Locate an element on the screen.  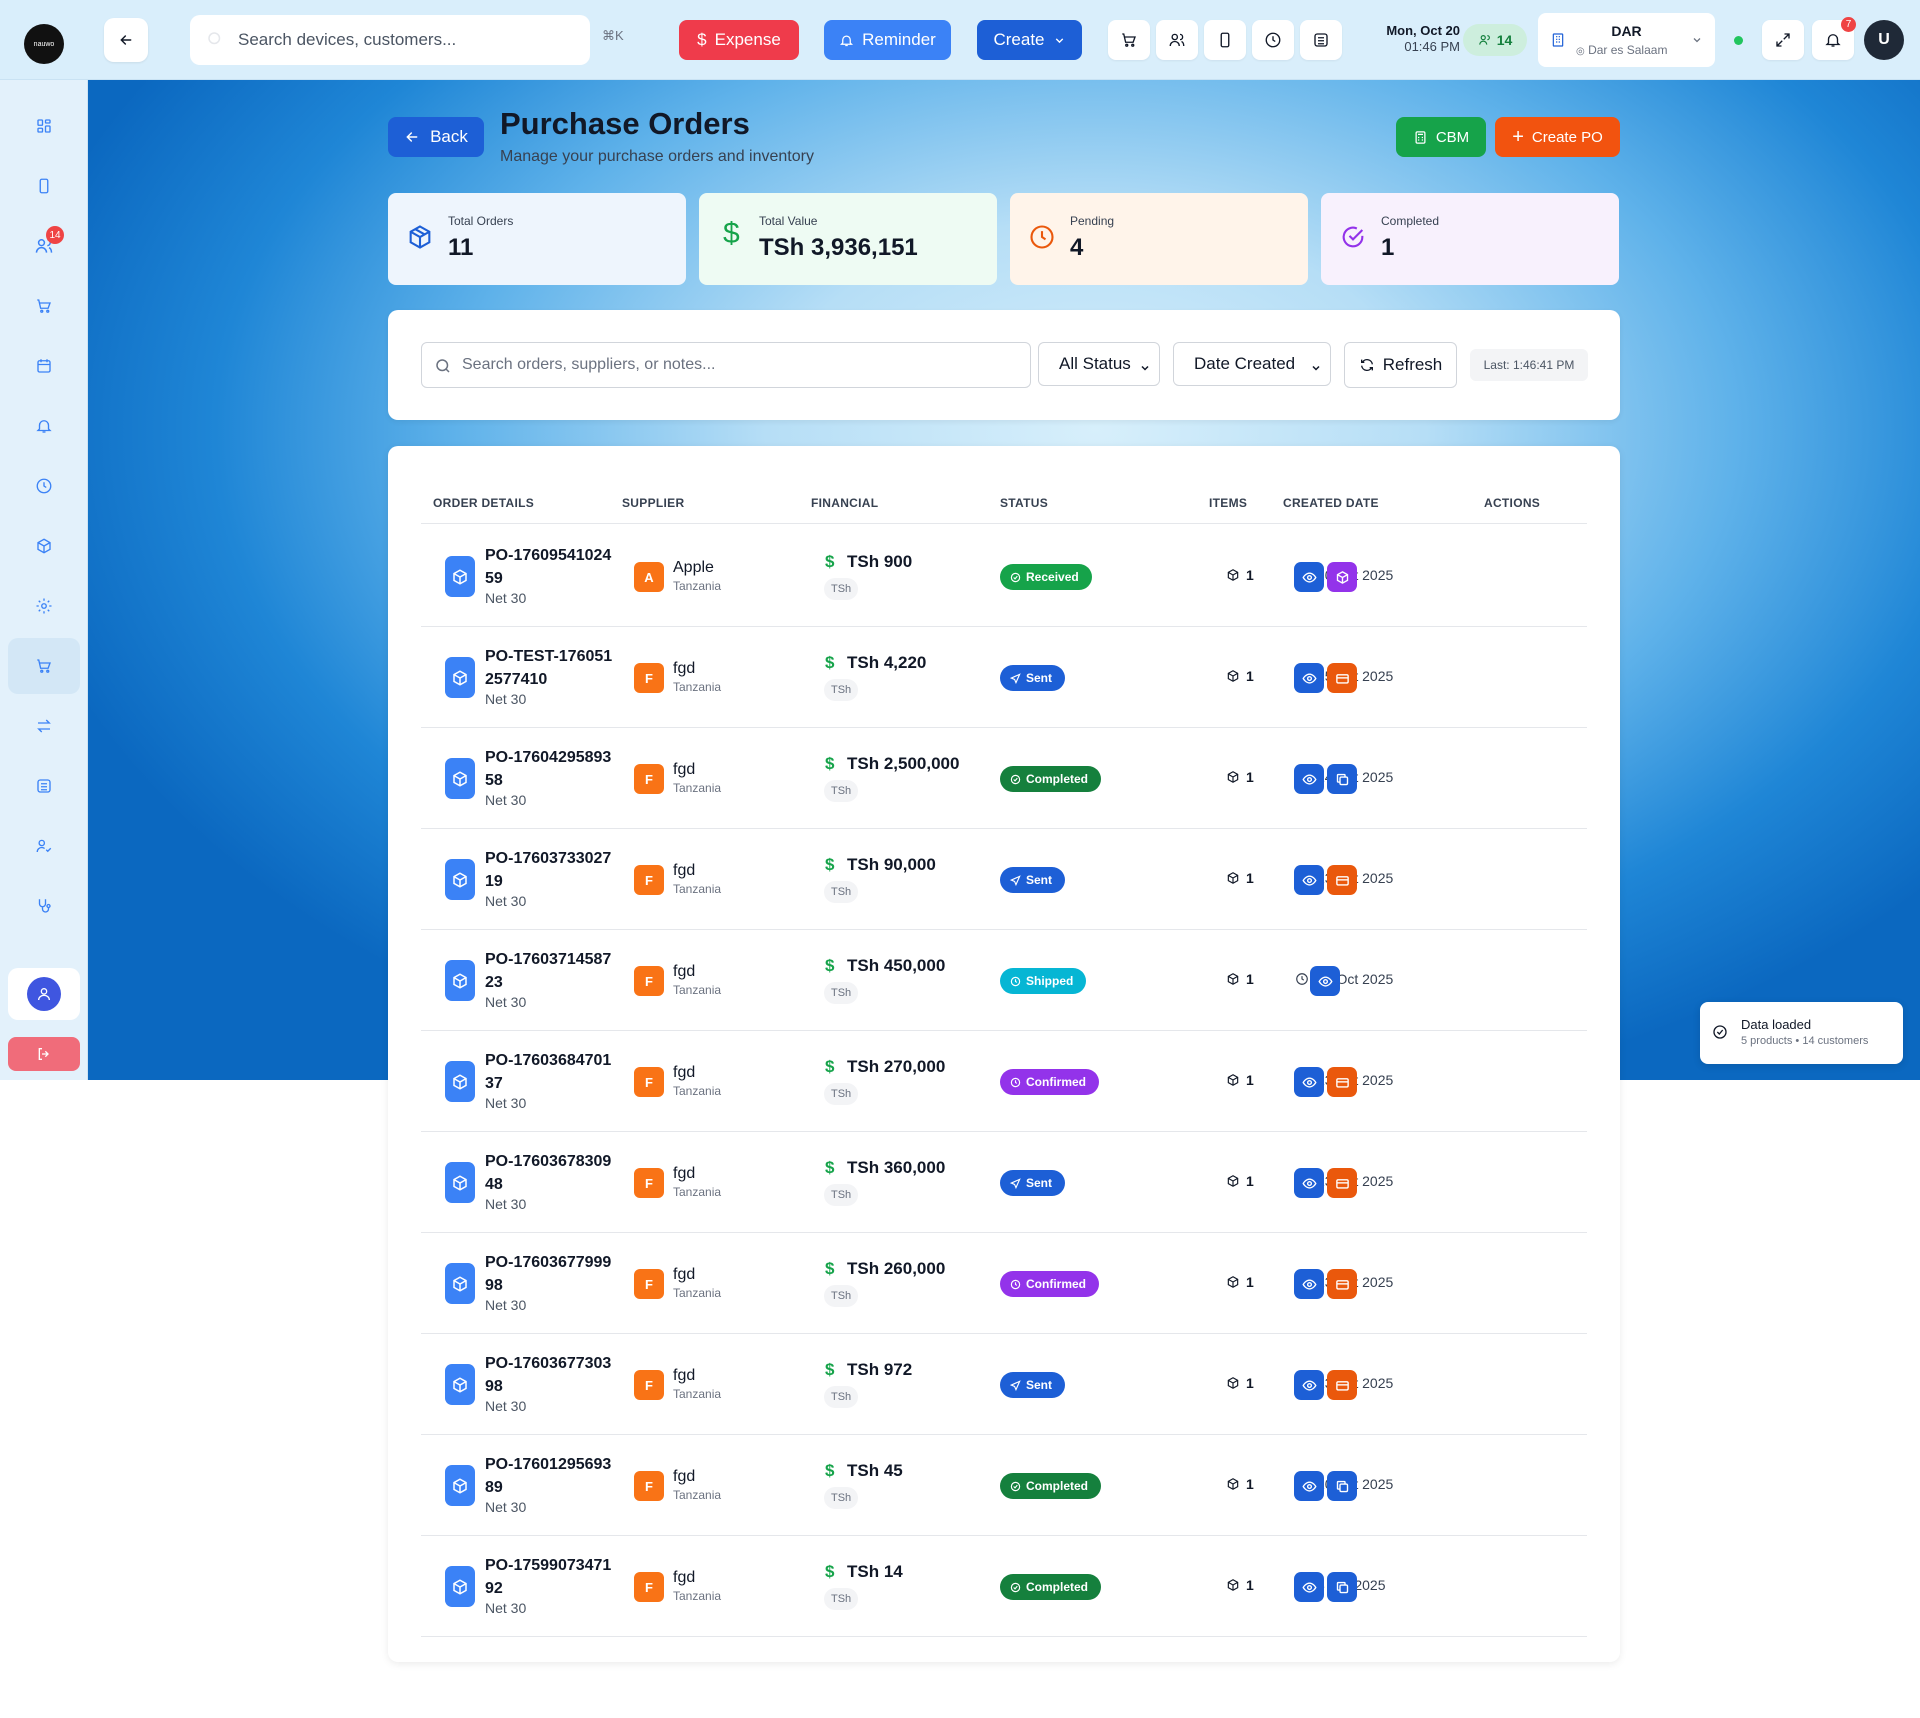
sidebar-item-pos is located at coordinates (44, 306).